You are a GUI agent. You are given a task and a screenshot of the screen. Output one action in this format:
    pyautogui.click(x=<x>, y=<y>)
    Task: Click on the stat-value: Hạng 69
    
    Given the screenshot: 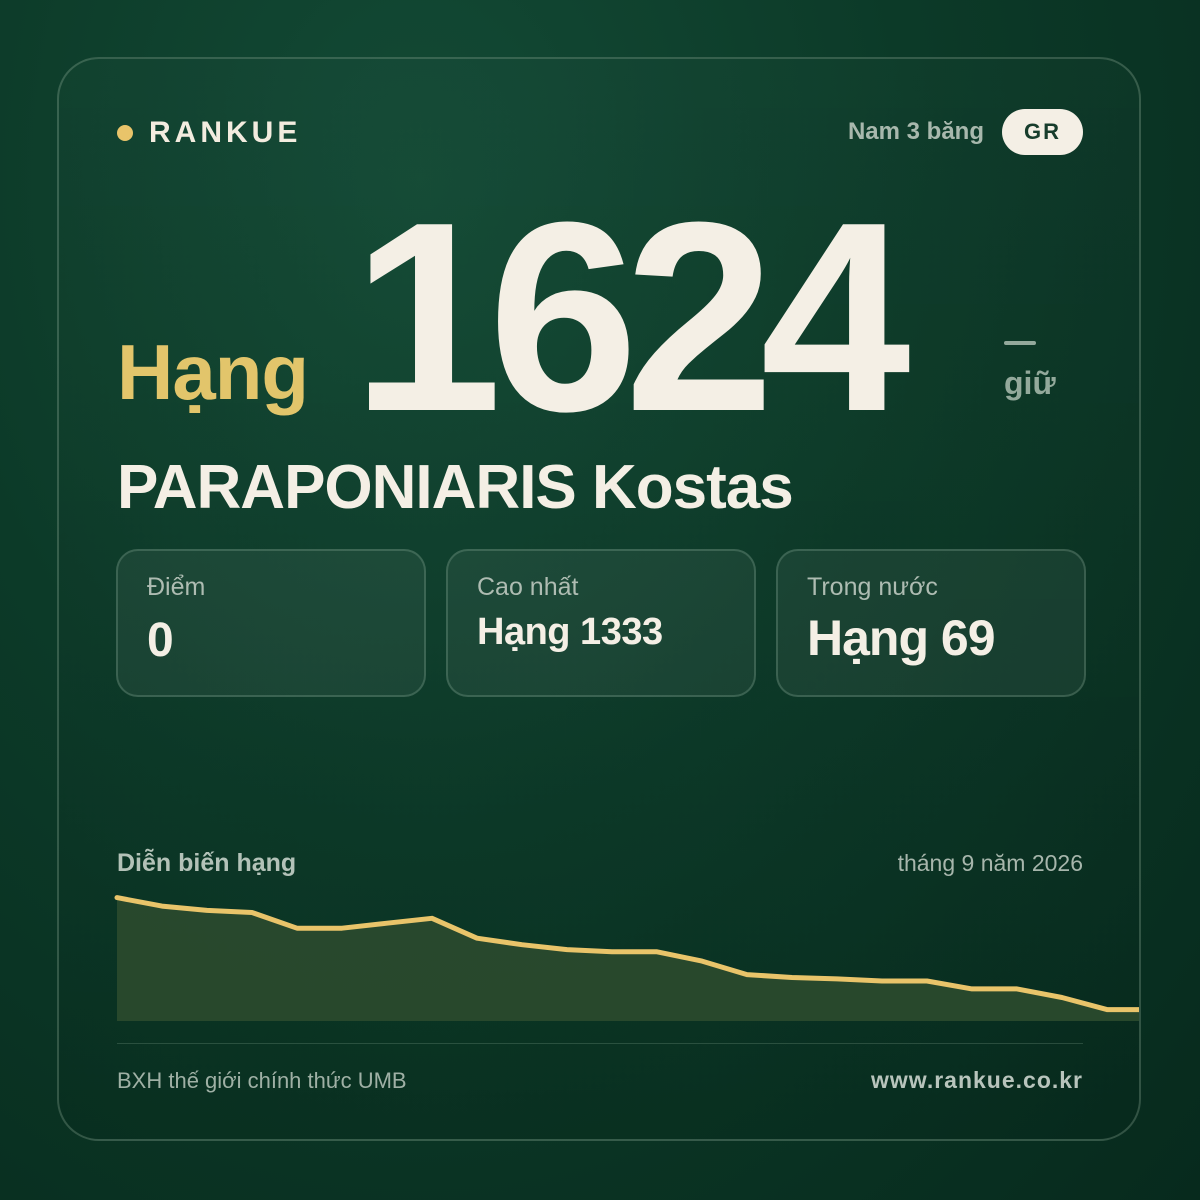 What is the action you would take?
    pyautogui.click(x=901, y=638)
    